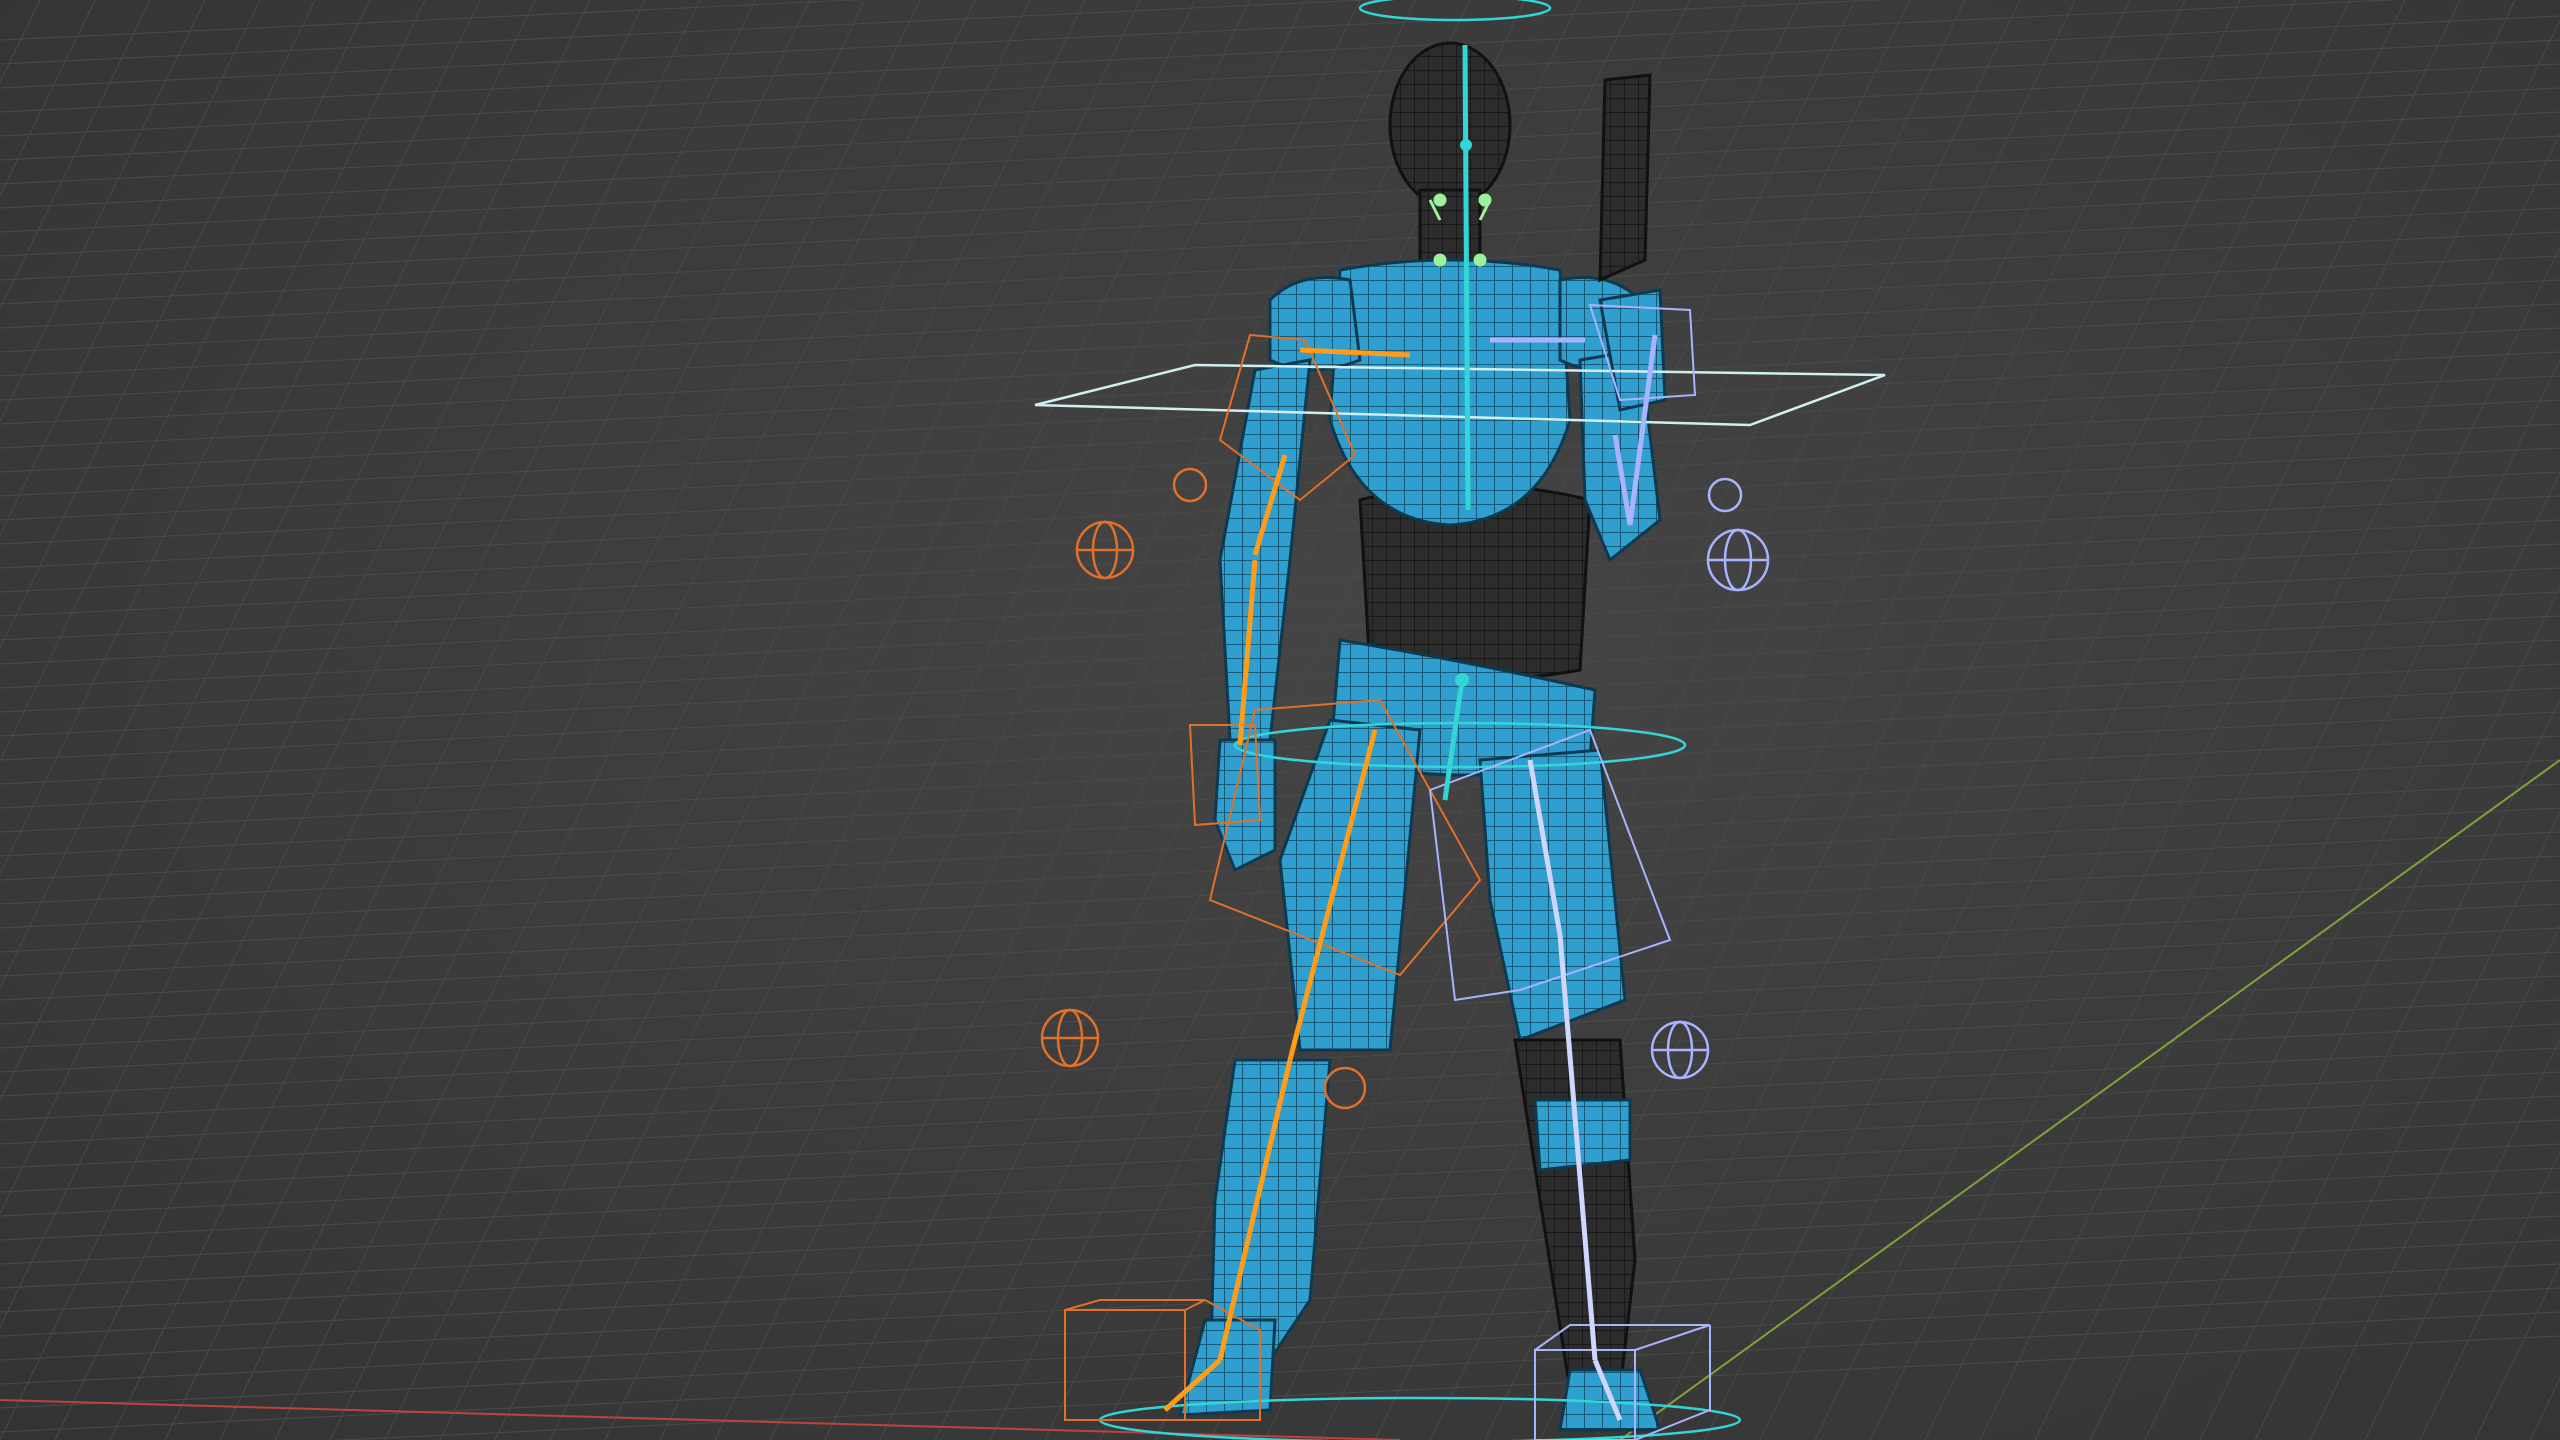 Image resolution: width=2560 pixels, height=1440 pixels. Describe the element at coordinates (1315, 324) in the screenshot. I see `left-shoulder-mesh` at that location.